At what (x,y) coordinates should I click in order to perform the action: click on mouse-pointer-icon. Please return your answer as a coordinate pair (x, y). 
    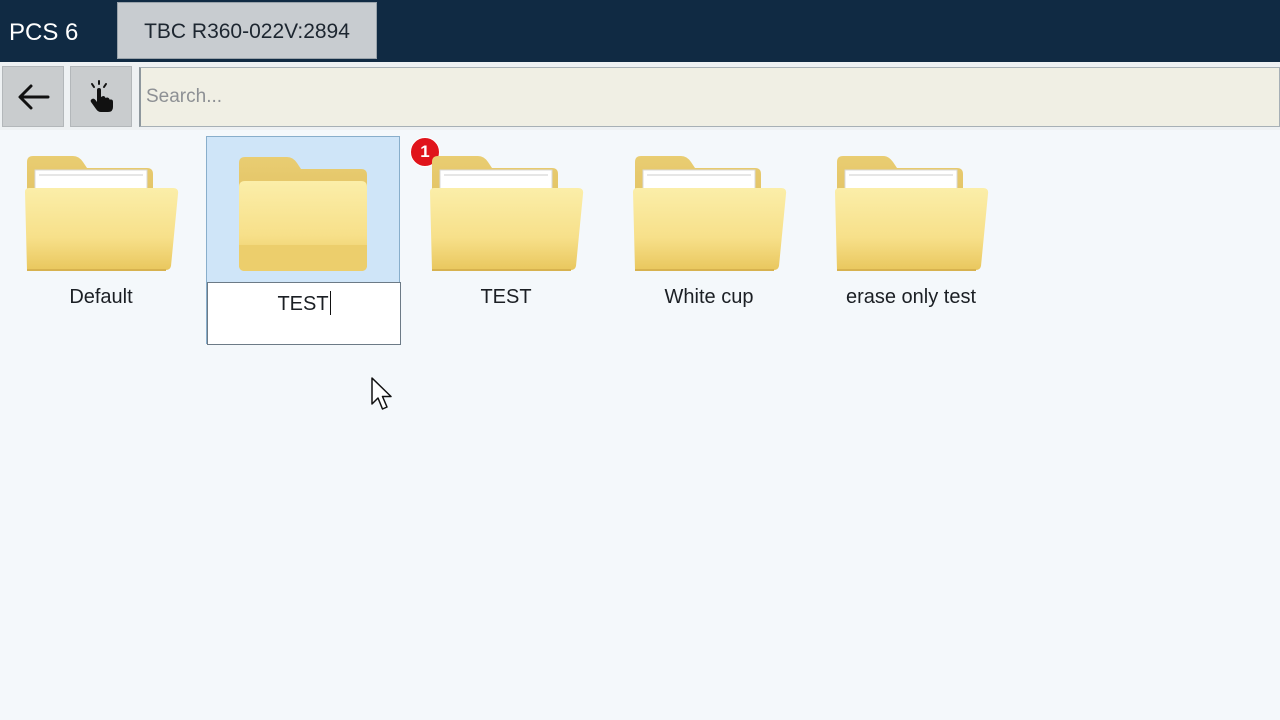
    Looking at the image, I should click on (381, 393).